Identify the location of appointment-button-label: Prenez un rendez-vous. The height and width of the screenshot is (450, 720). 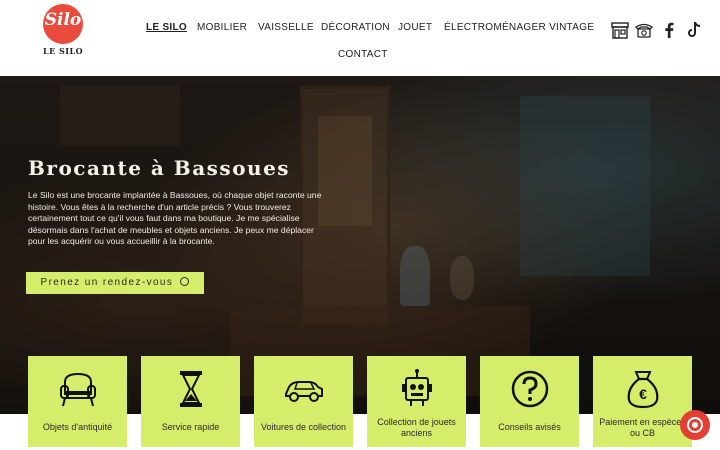
(107, 282).